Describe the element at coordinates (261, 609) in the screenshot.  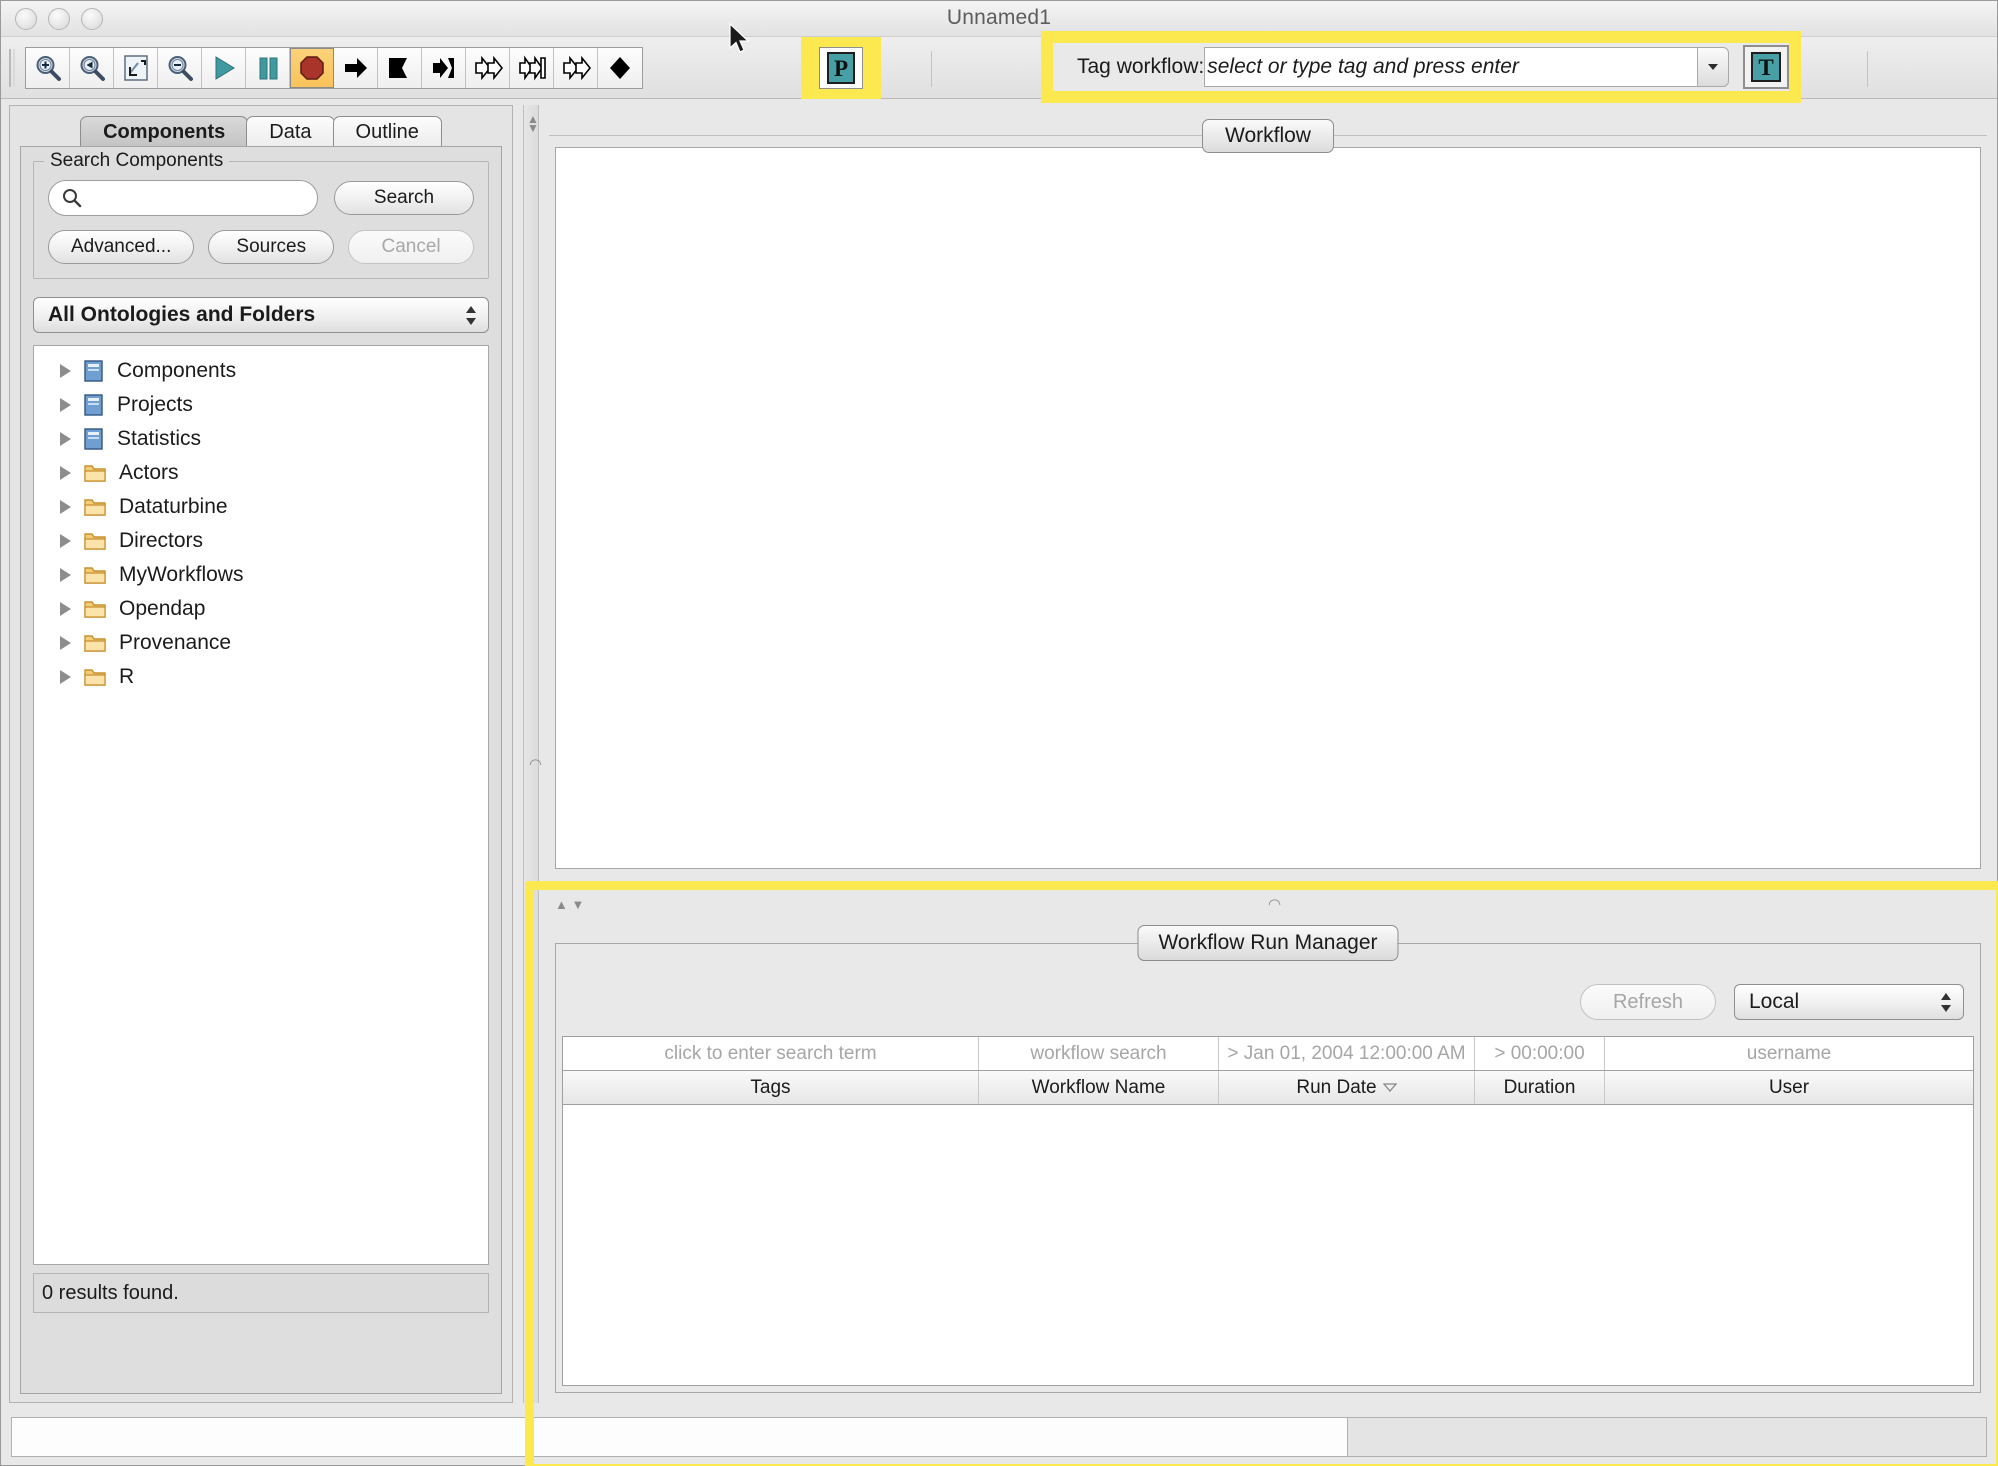
I see `tree-item: Opendap` at that location.